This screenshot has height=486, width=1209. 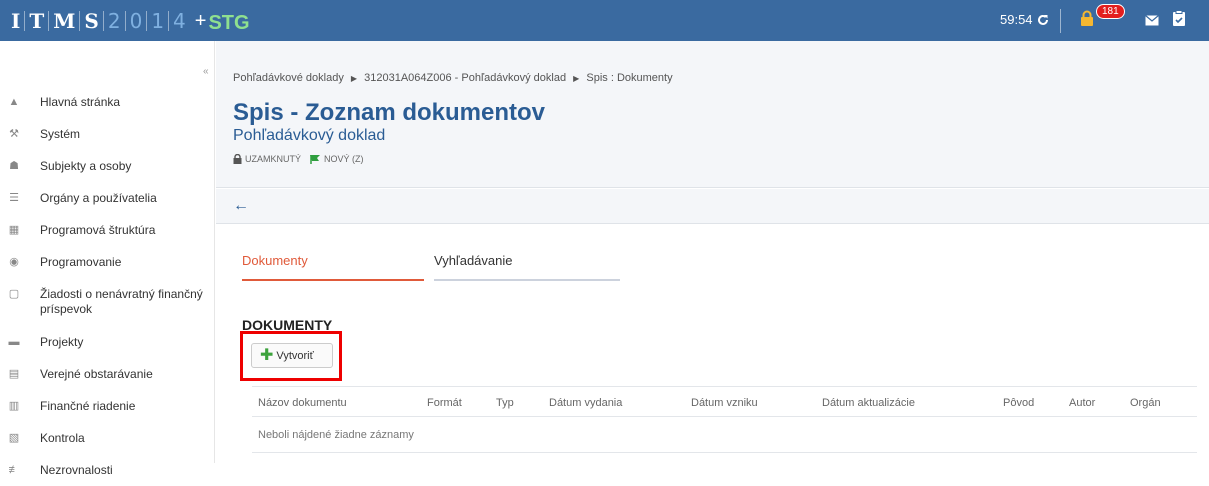 I want to click on sidebar-item-label: Kontrola, so click(x=62, y=437).